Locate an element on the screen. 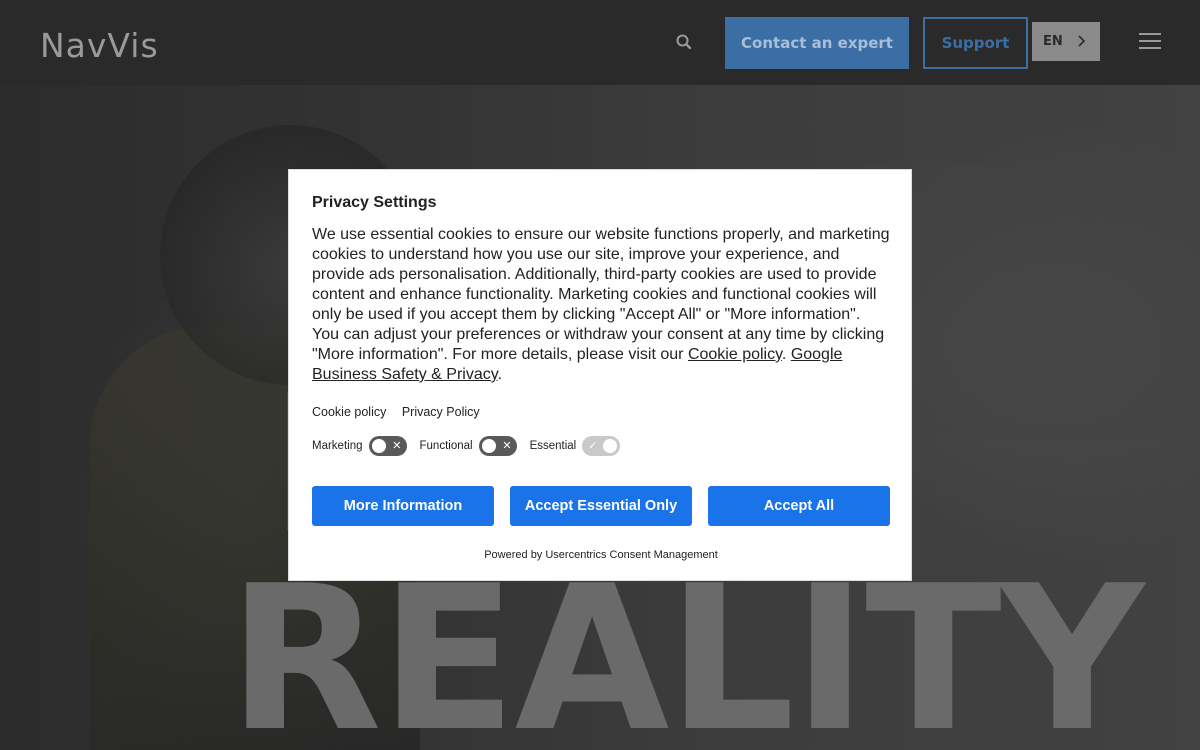 The width and height of the screenshot is (1200, 750). policy-links: Cookie policy Privacy Policy is located at coordinates (402, 412).